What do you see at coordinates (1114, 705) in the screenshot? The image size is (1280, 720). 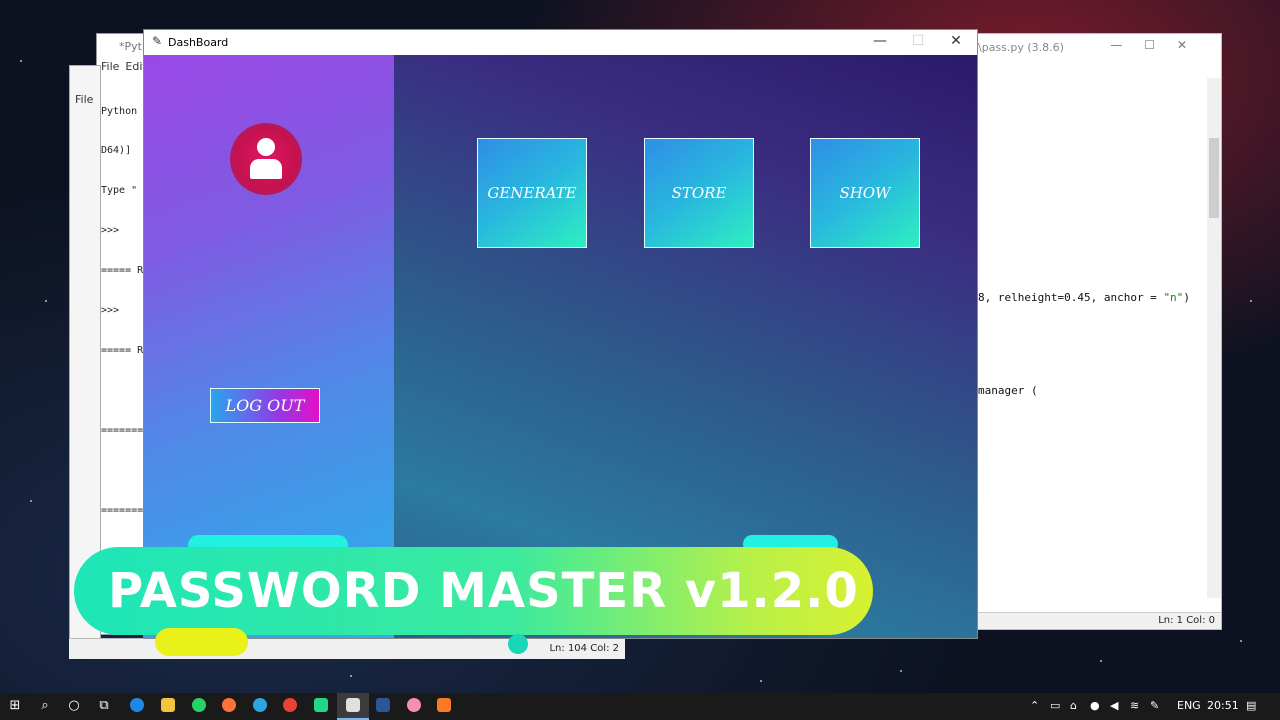 I see `volume-icon: ◀` at bounding box center [1114, 705].